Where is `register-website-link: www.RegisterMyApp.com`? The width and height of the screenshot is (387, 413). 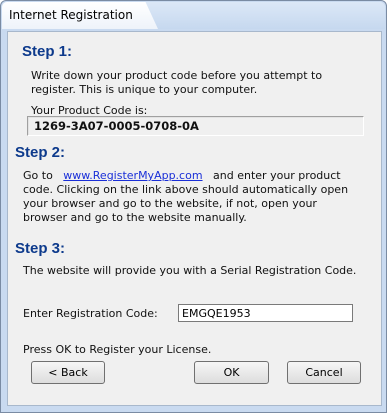 register-website-link: www.RegisterMyApp.com is located at coordinates (132, 175).